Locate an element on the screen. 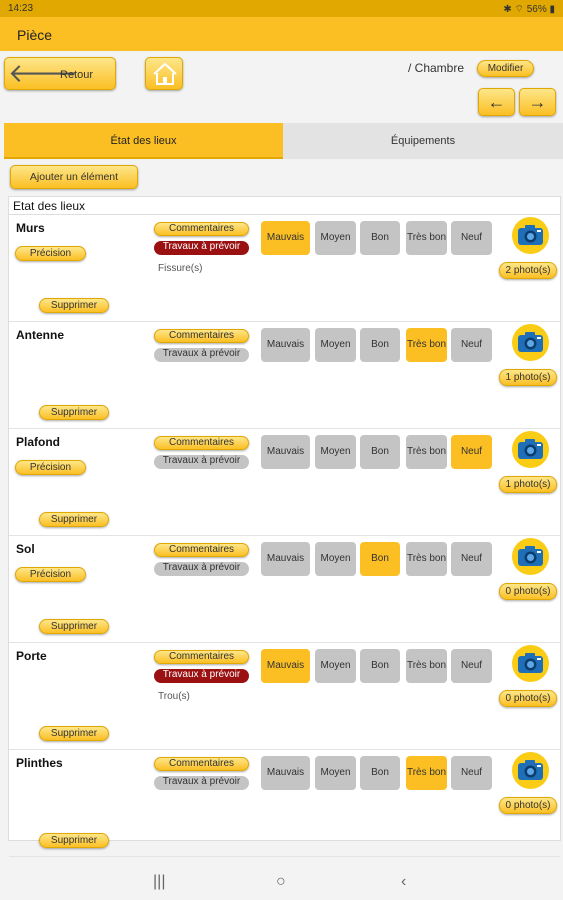 Image resolution: width=563 pixels, height=900 pixels. item-name: Sol is located at coordinates (25, 549).